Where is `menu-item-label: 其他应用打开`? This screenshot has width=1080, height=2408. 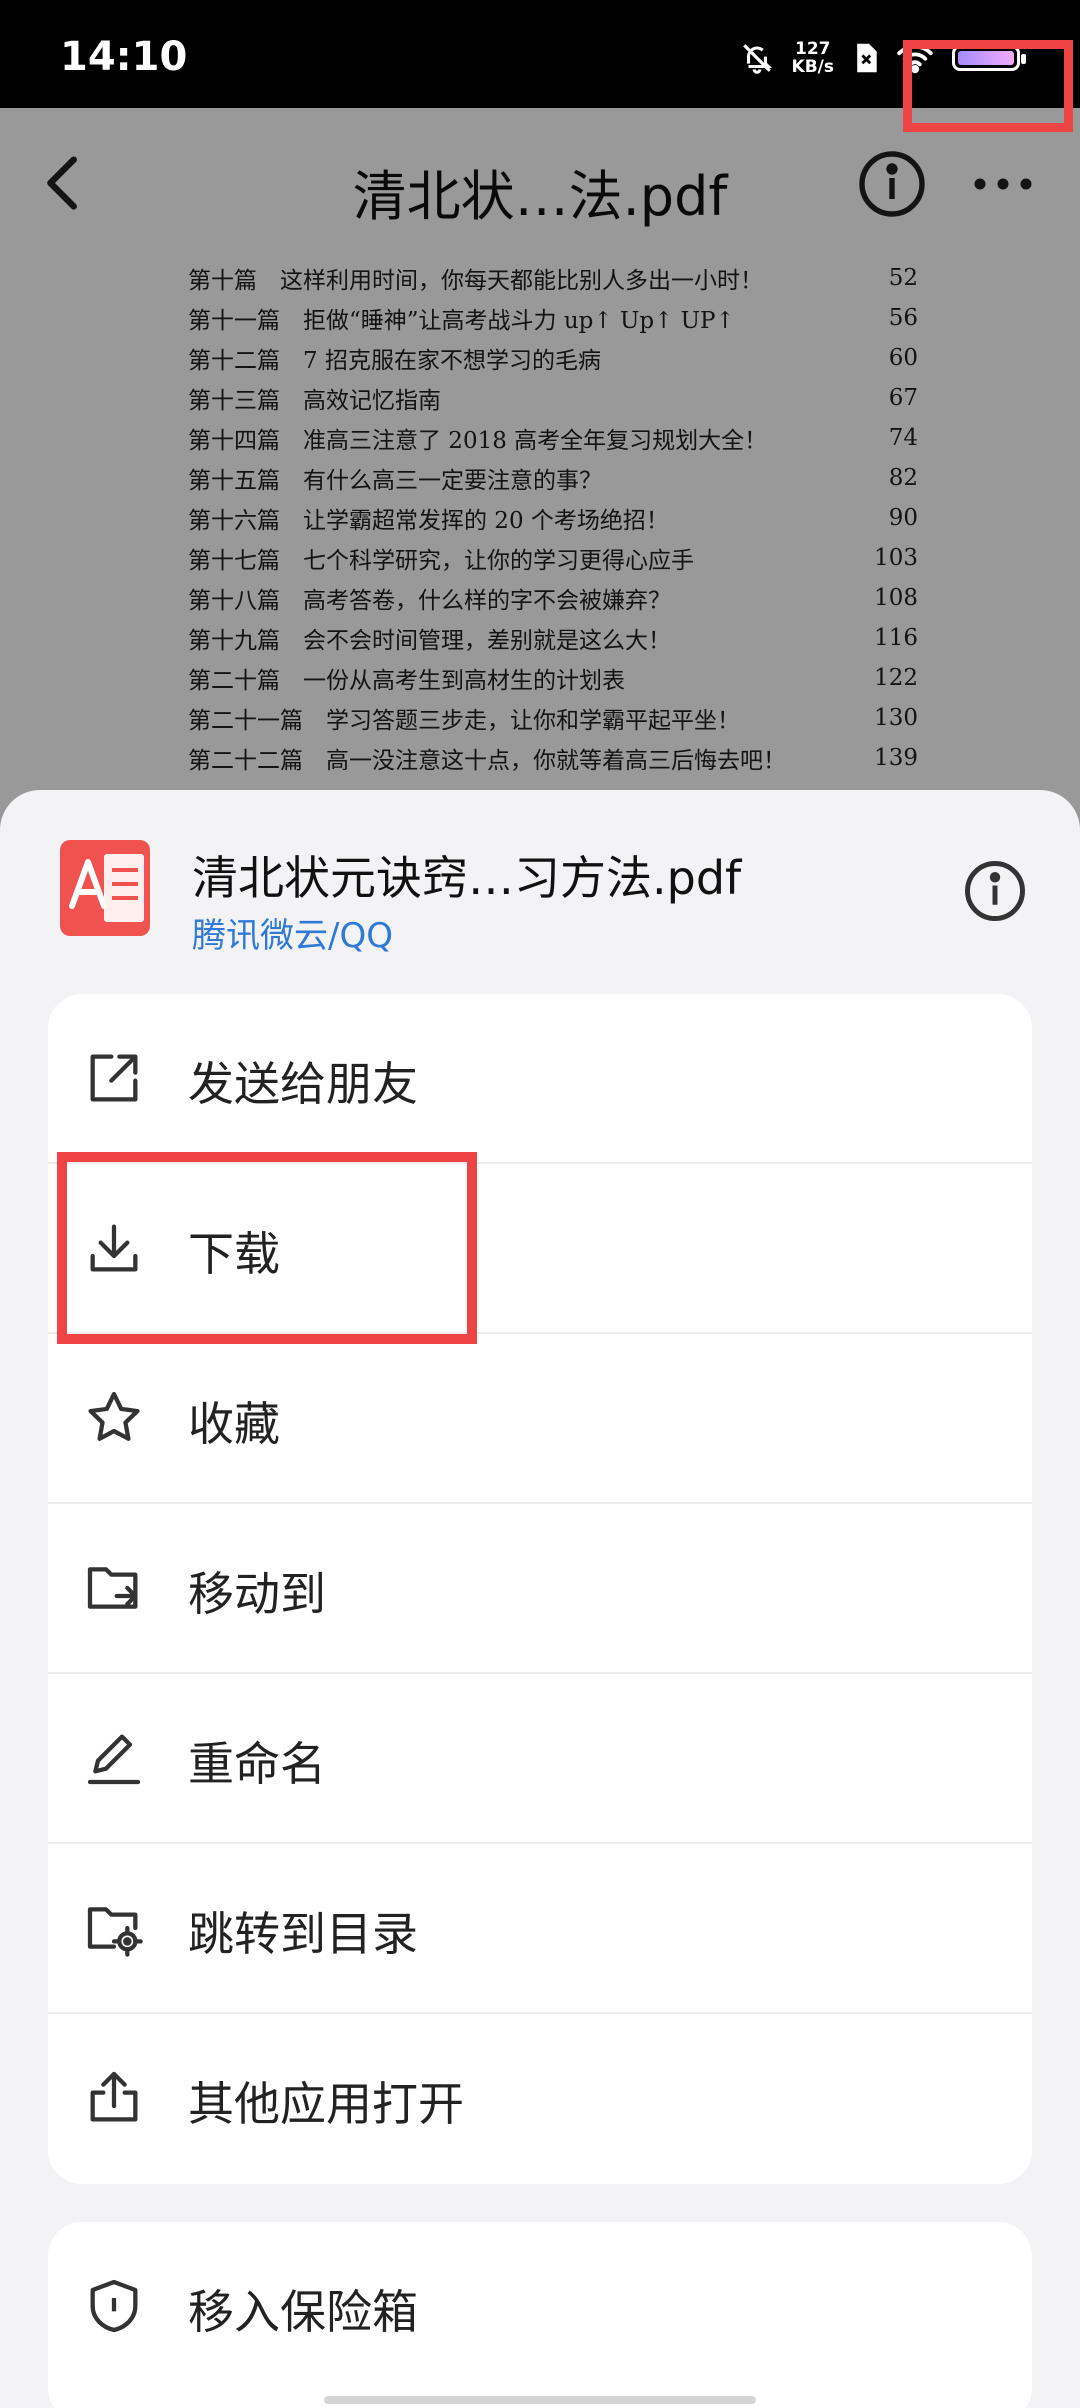
menu-item-label: 其他应用打开 is located at coordinates (326, 2104).